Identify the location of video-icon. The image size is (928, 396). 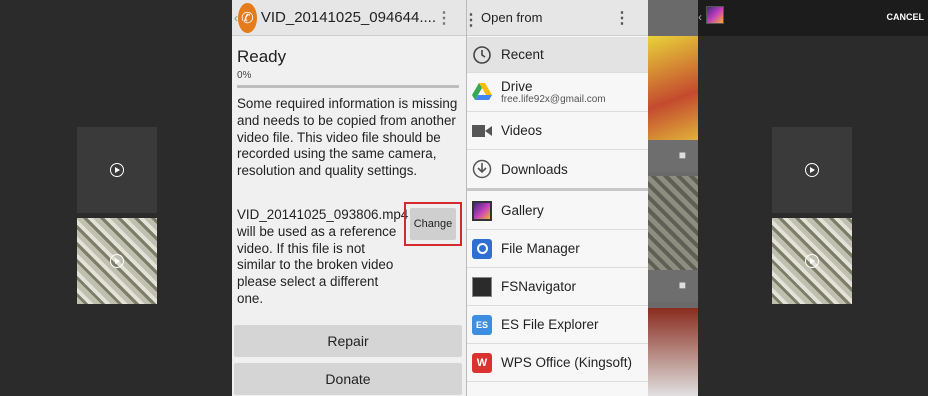
(482, 131).